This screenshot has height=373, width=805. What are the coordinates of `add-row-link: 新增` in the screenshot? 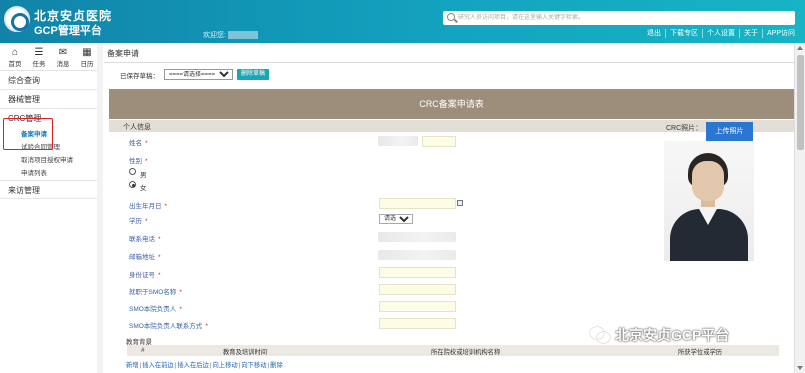 It's located at (132, 365).